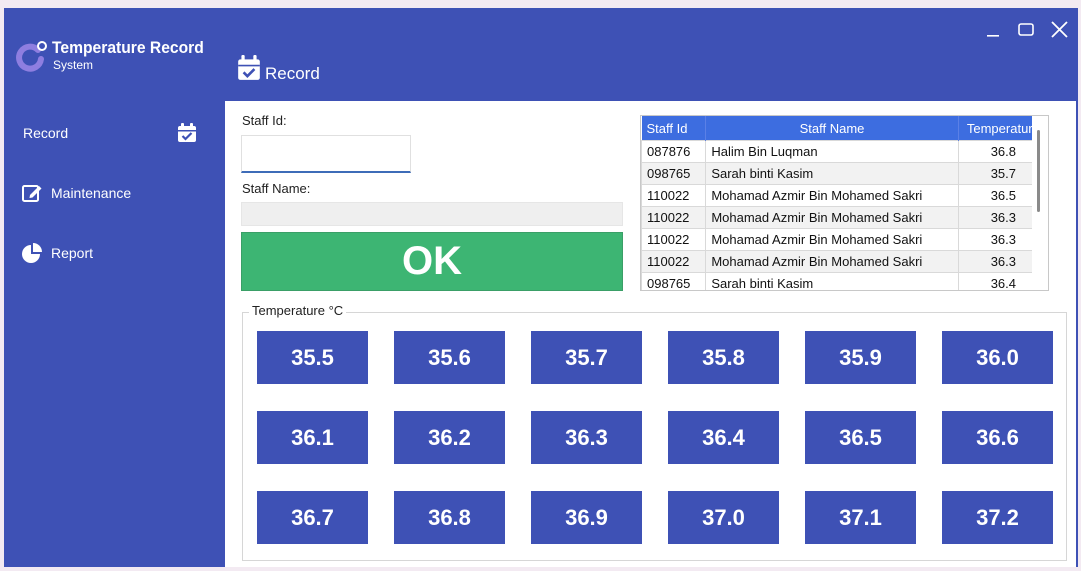 This screenshot has width=1081, height=571. I want to click on sidebar-item-maintenance: Maintenance, so click(114, 194).